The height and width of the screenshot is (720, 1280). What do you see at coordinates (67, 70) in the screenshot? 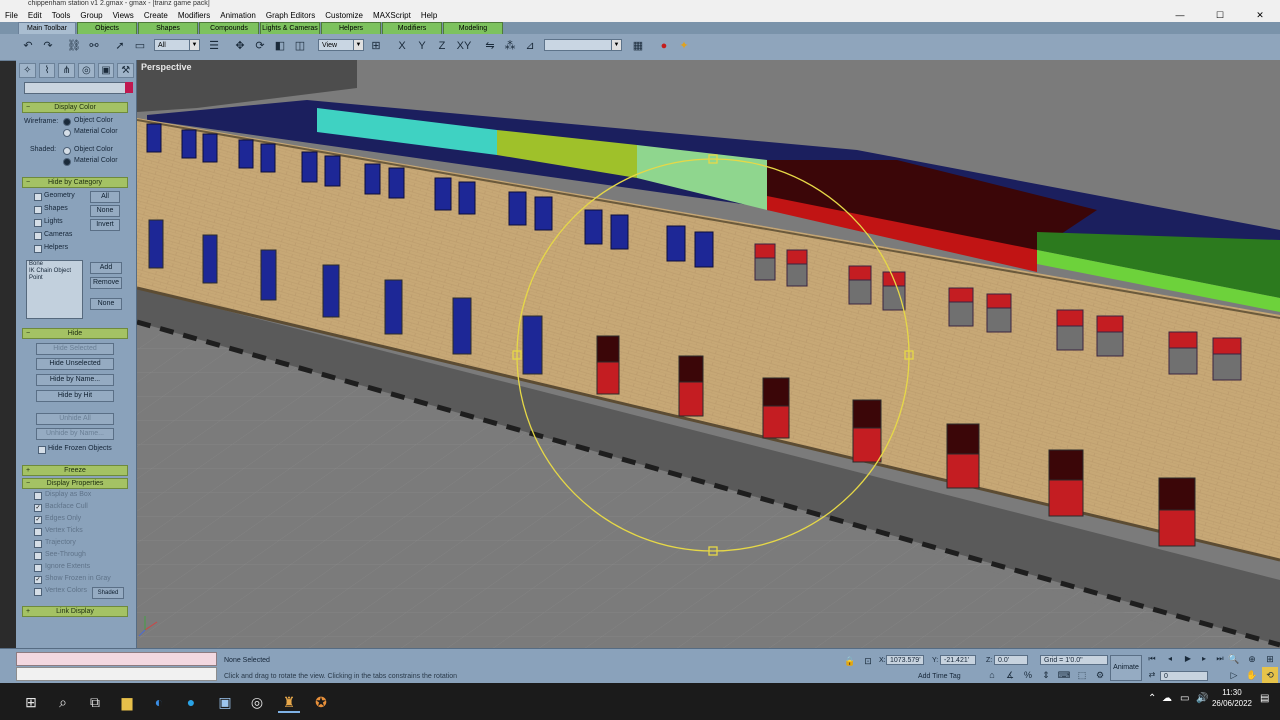
I see `hierarchy-tab-icon: ⋔` at bounding box center [67, 70].